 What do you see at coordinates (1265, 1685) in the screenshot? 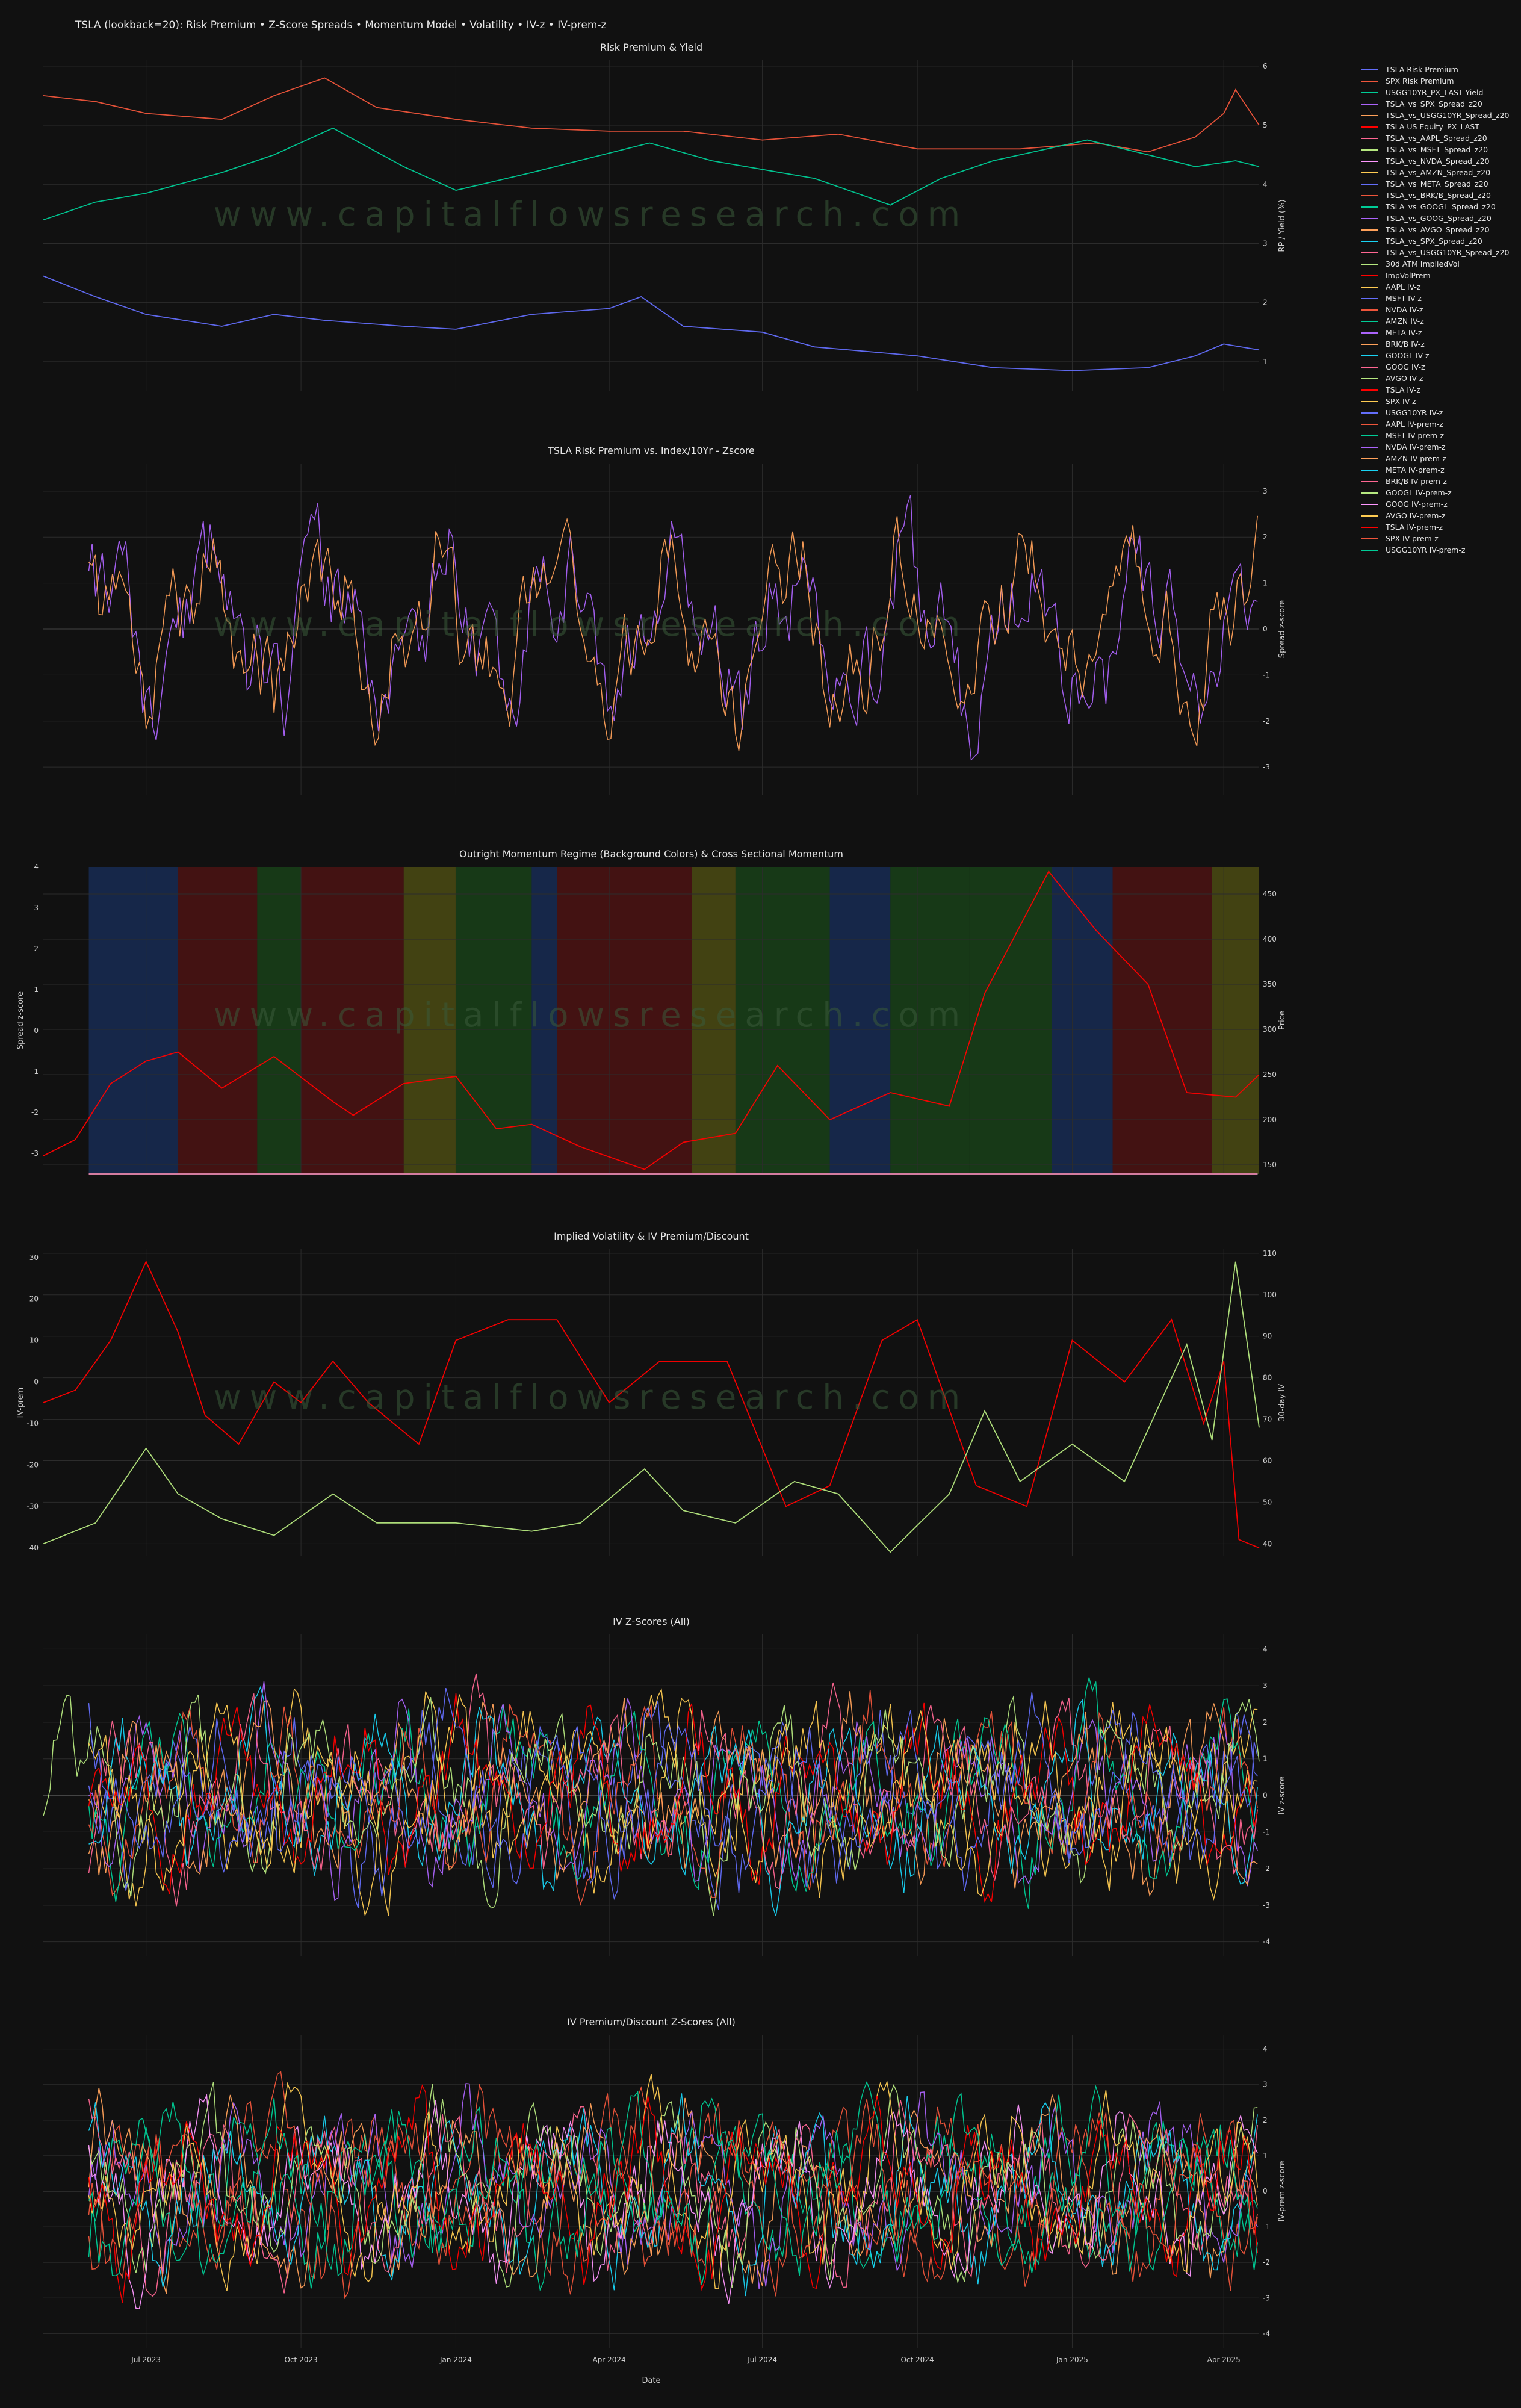
I see `y2-tick-label: 3` at bounding box center [1265, 1685].